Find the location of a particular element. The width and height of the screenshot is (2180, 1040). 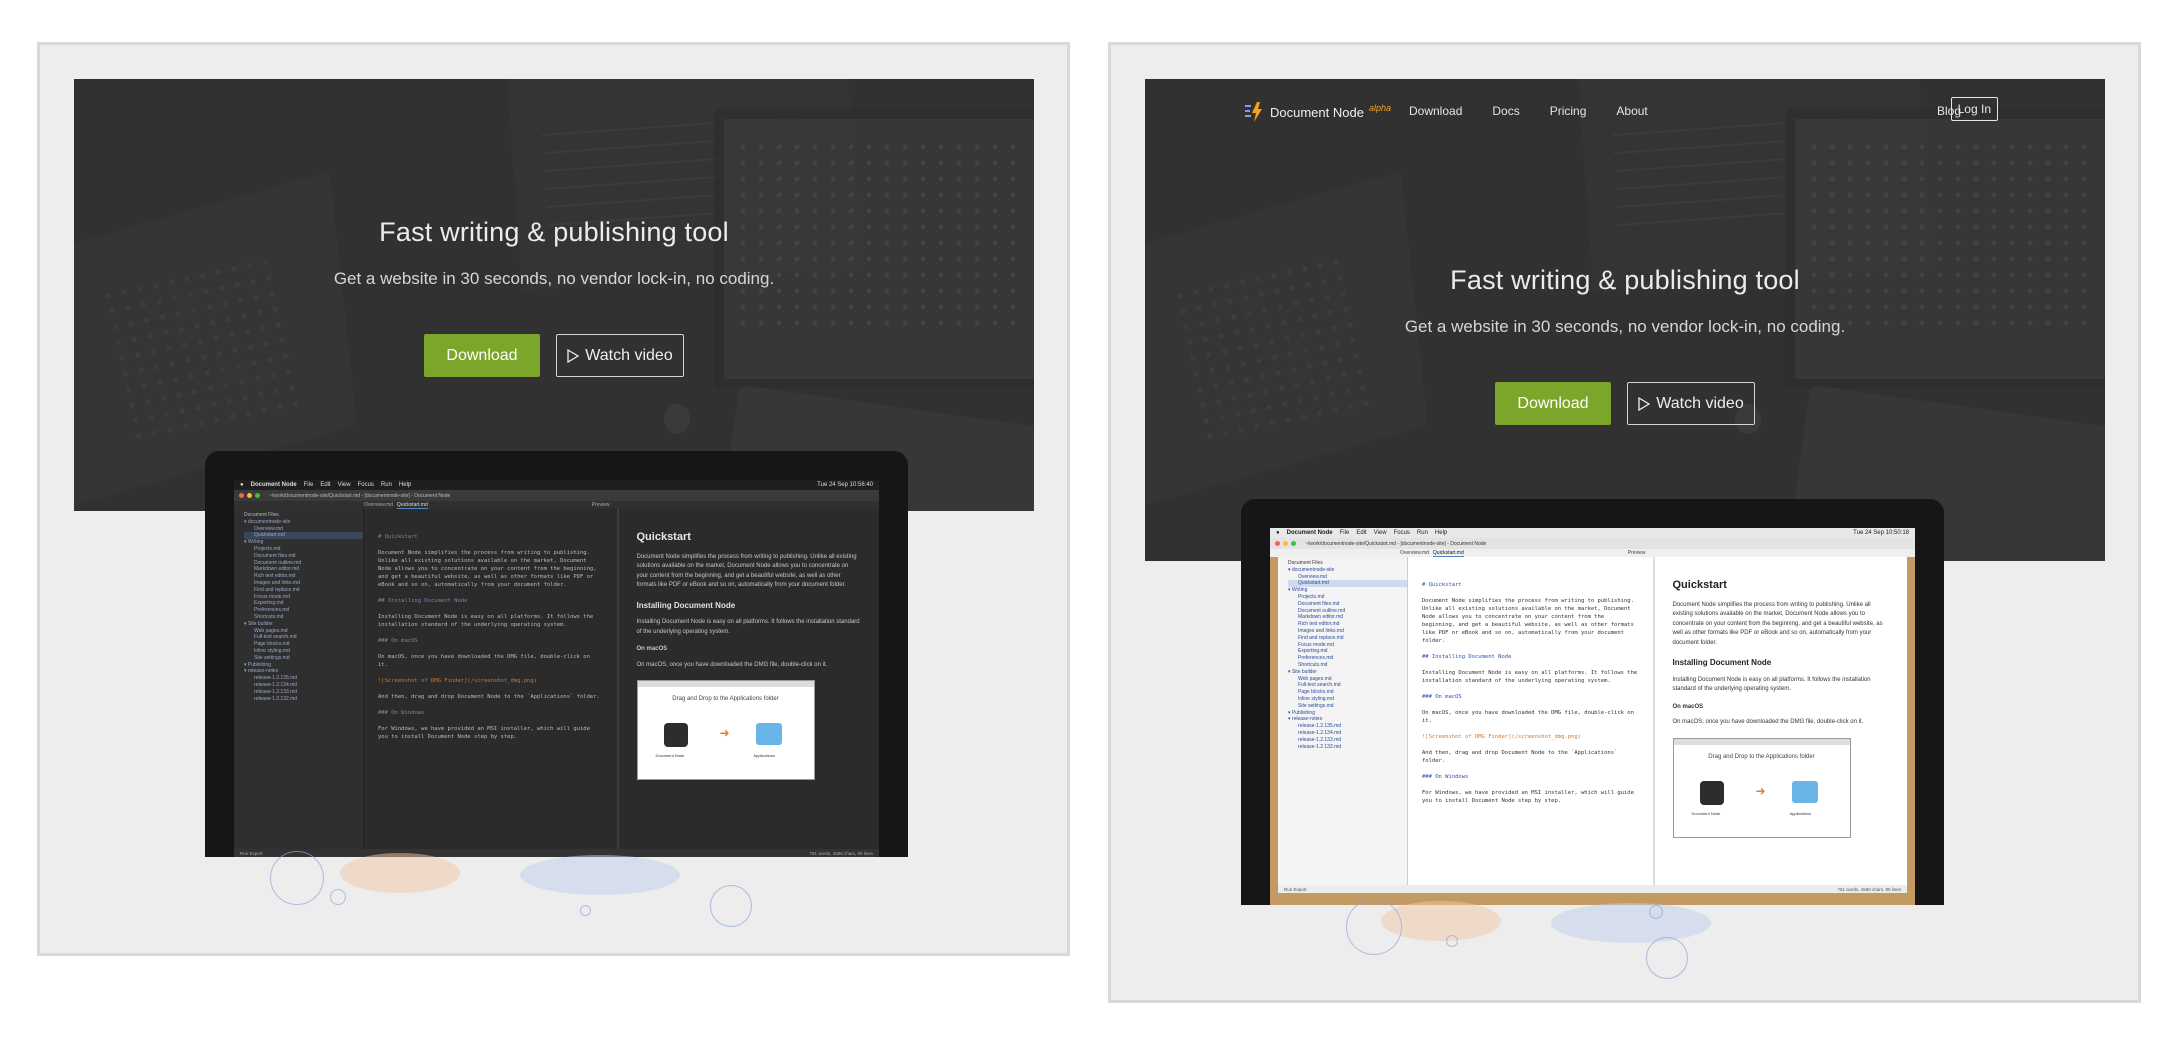

nav-link-pricing: Pricing is located at coordinates (1568, 111).